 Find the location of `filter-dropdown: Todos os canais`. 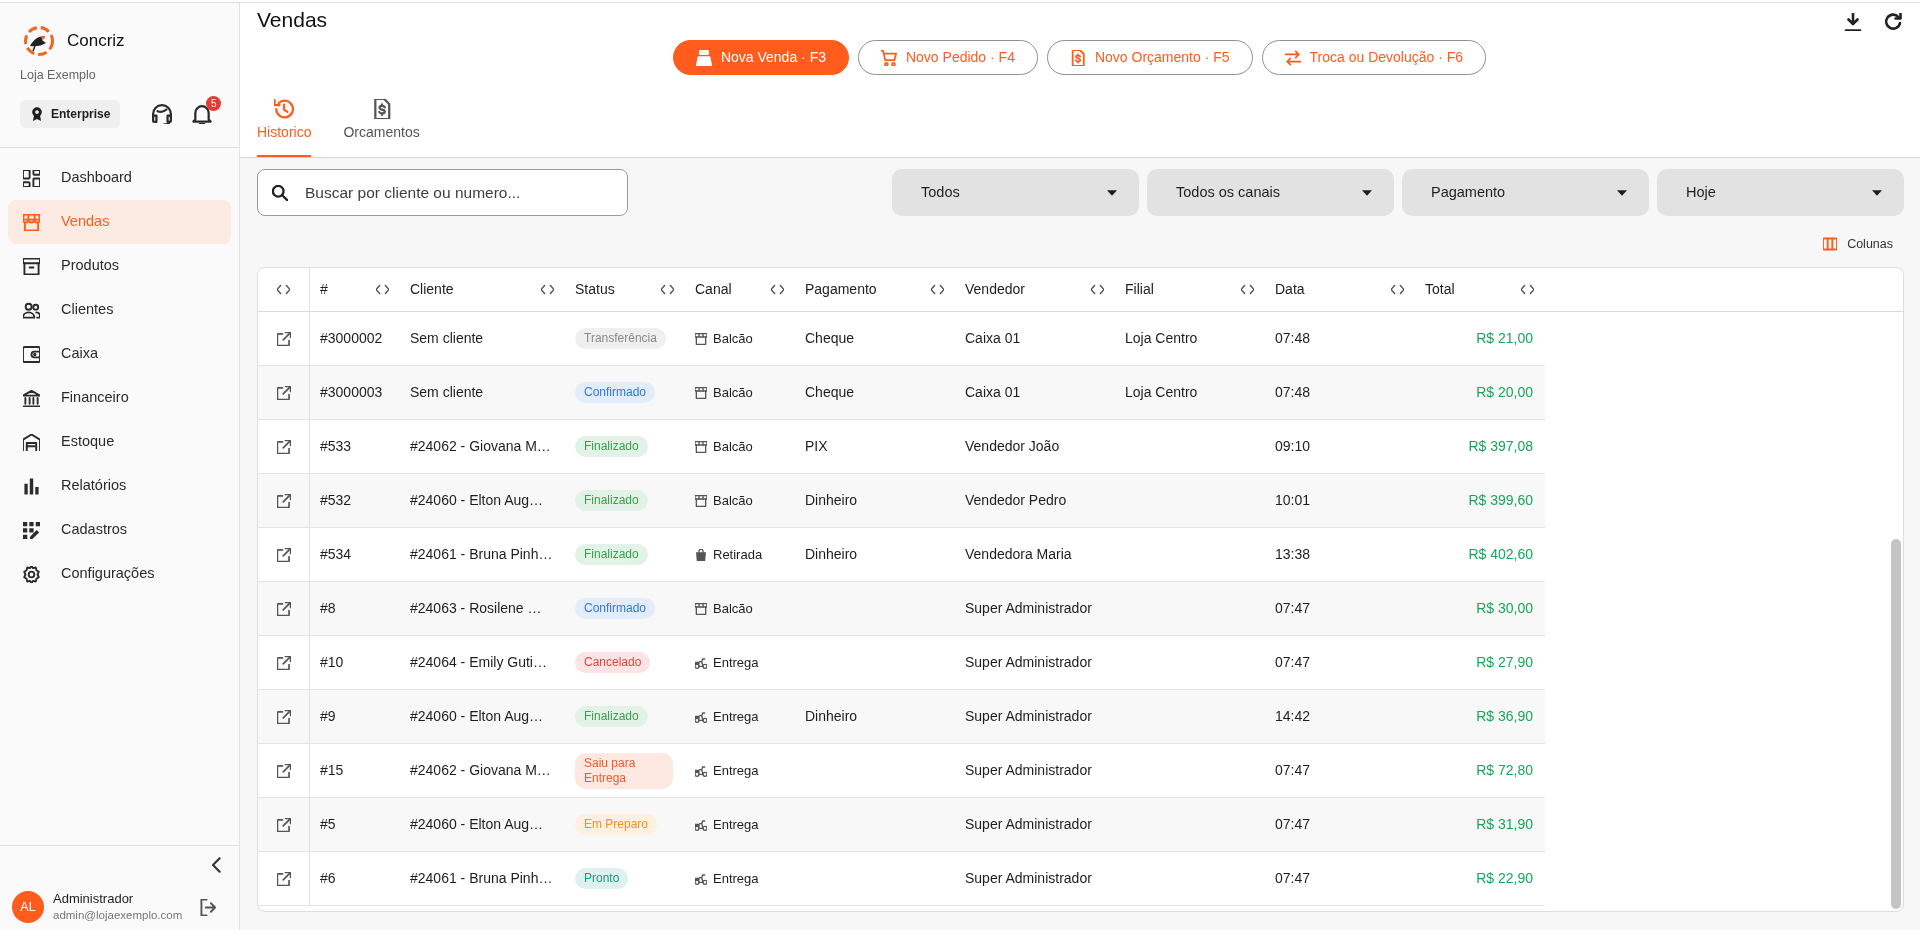

filter-dropdown: Todos os canais is located at coordinates (1270, 192).